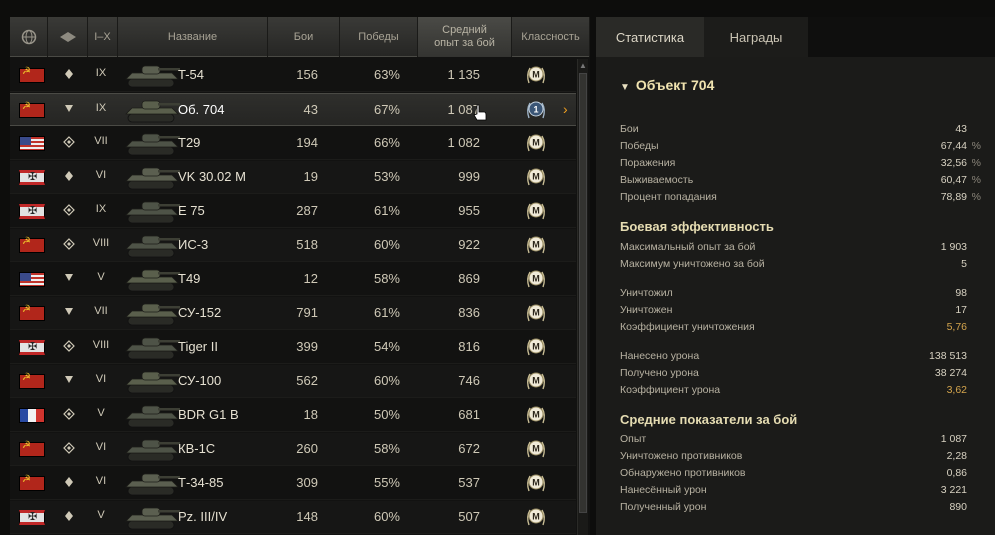 This screenshot has width=995, height=535. I want to click on avg-xp-value: 955, so click(469, 210).